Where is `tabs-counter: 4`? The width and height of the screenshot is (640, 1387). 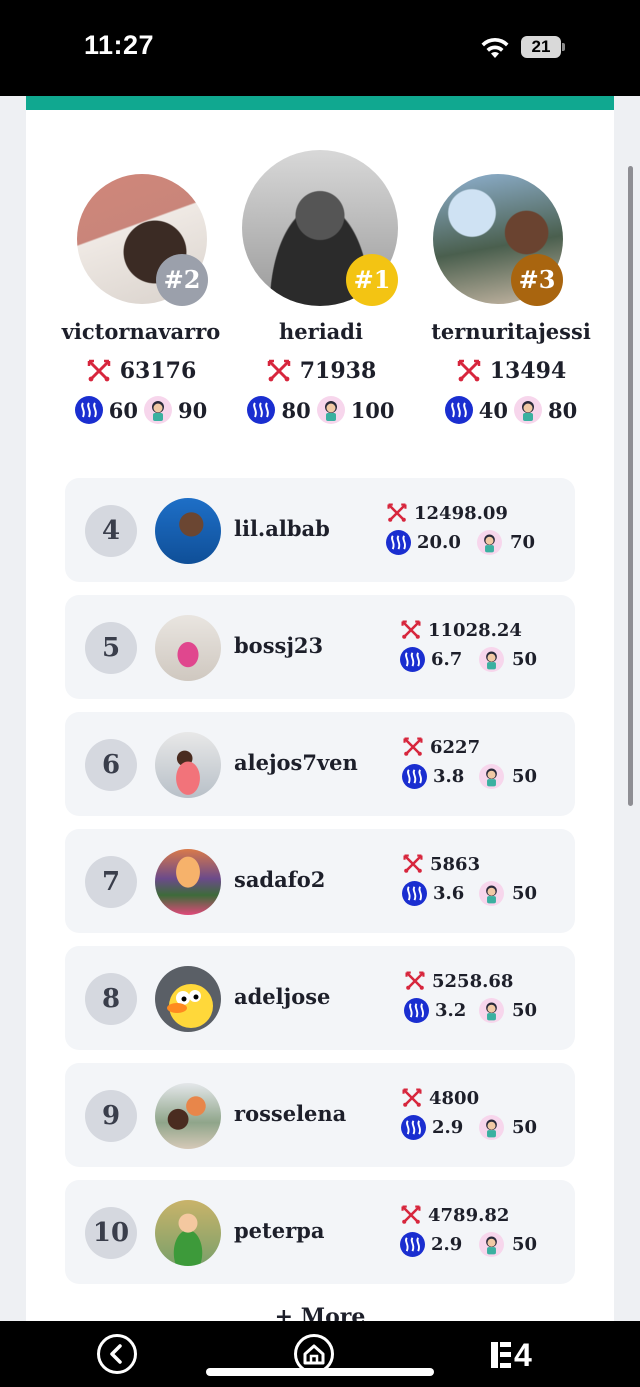
tabs-counter: 4 is located at coordinates (511, 1355).